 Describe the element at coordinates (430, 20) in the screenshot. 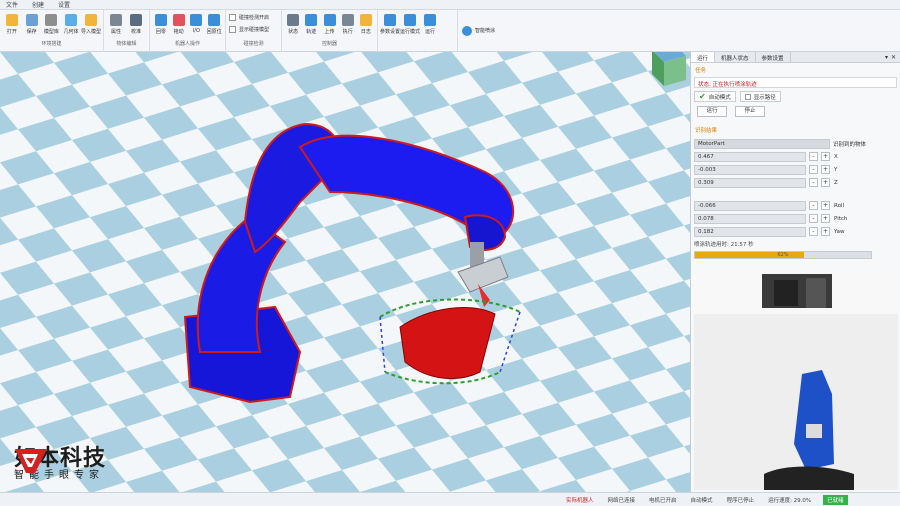

I see `run-icon` at that location.